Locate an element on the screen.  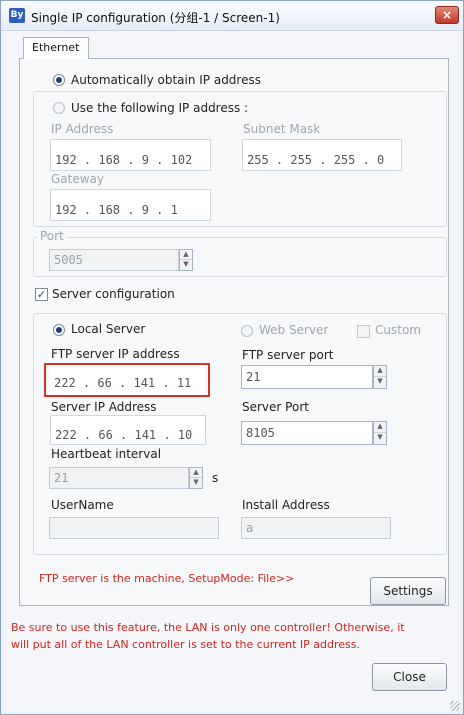
port-field: 5005 is located at coordinates (114, 260).